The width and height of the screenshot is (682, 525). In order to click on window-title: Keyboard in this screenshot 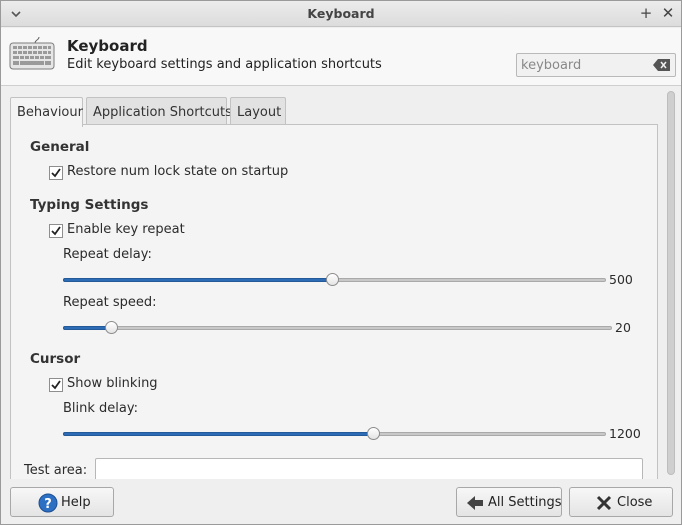, I will do `click(341, 13)`.